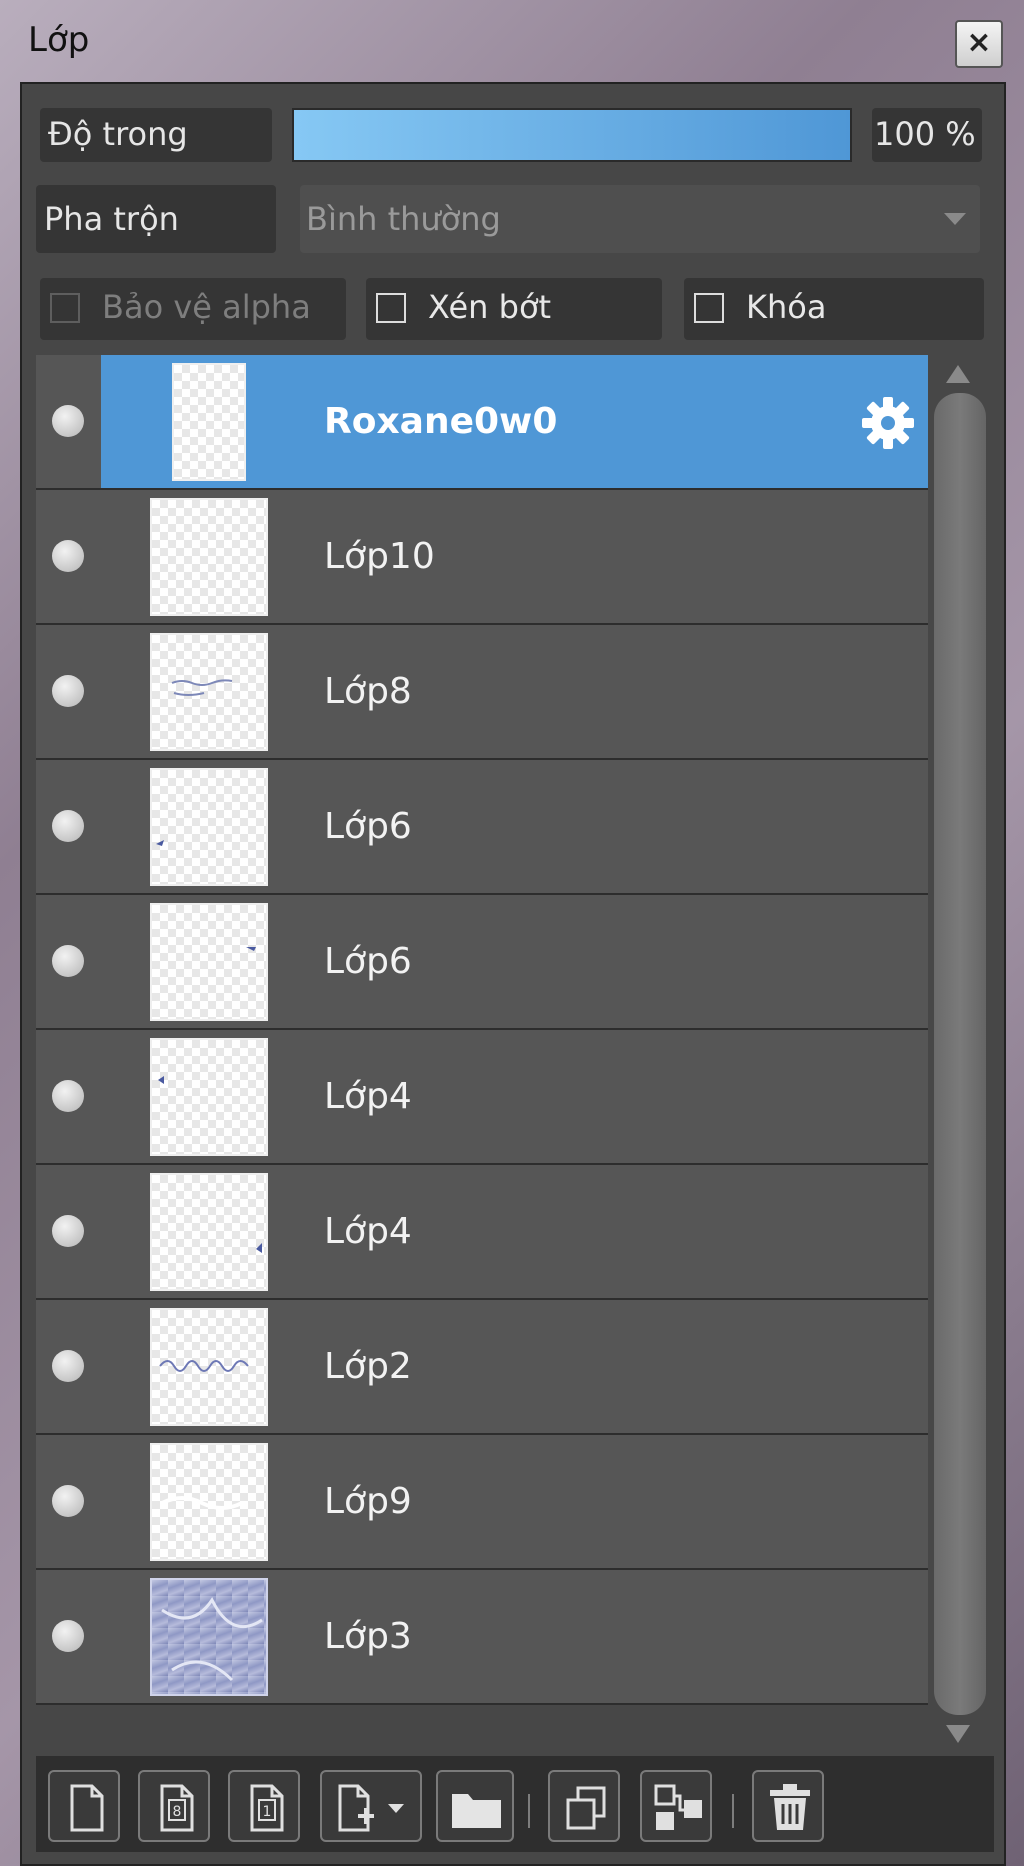  I want to click on layer-name: Roxane0w0, so click(441, 421).